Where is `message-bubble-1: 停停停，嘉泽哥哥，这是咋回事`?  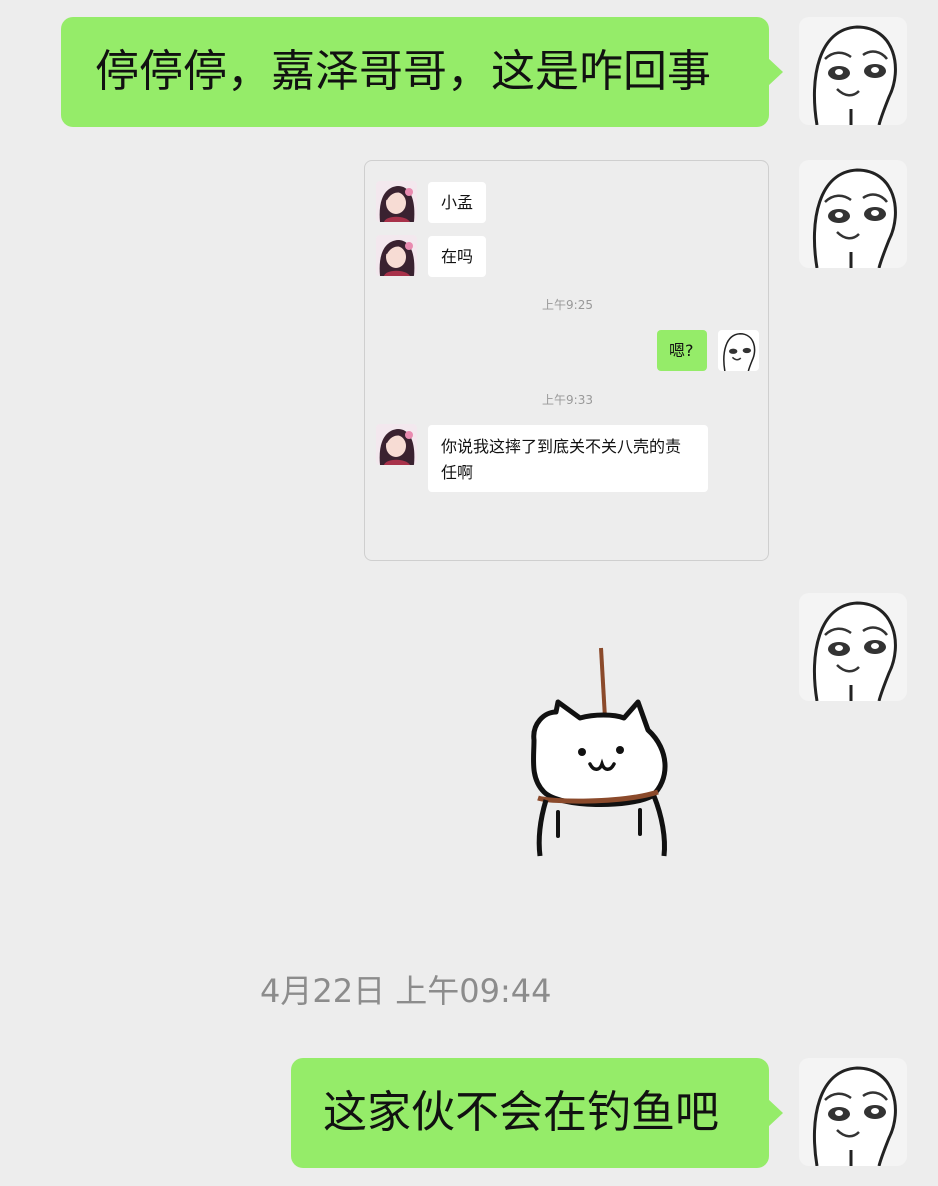
message-bubble-1: 停停停，嘉泽哥哥，这是咋回事 is located at coordinates (422, 72).